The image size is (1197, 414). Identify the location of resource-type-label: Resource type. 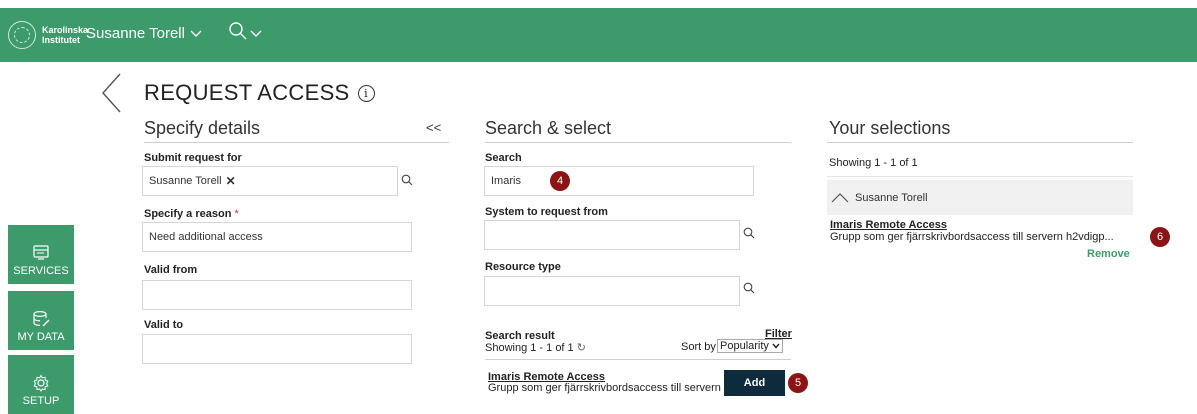
(523, 267).